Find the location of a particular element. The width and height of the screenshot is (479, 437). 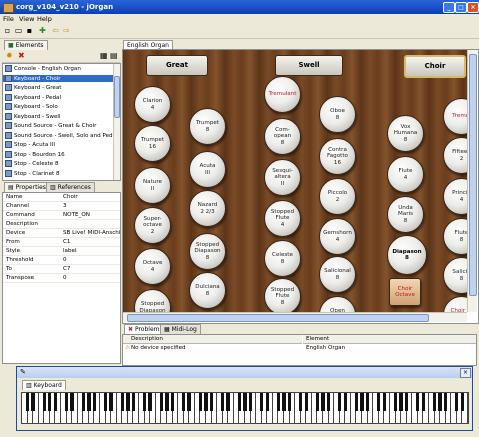

stop-knob: Gemshorn 4 is located at coordinates (337, 236).